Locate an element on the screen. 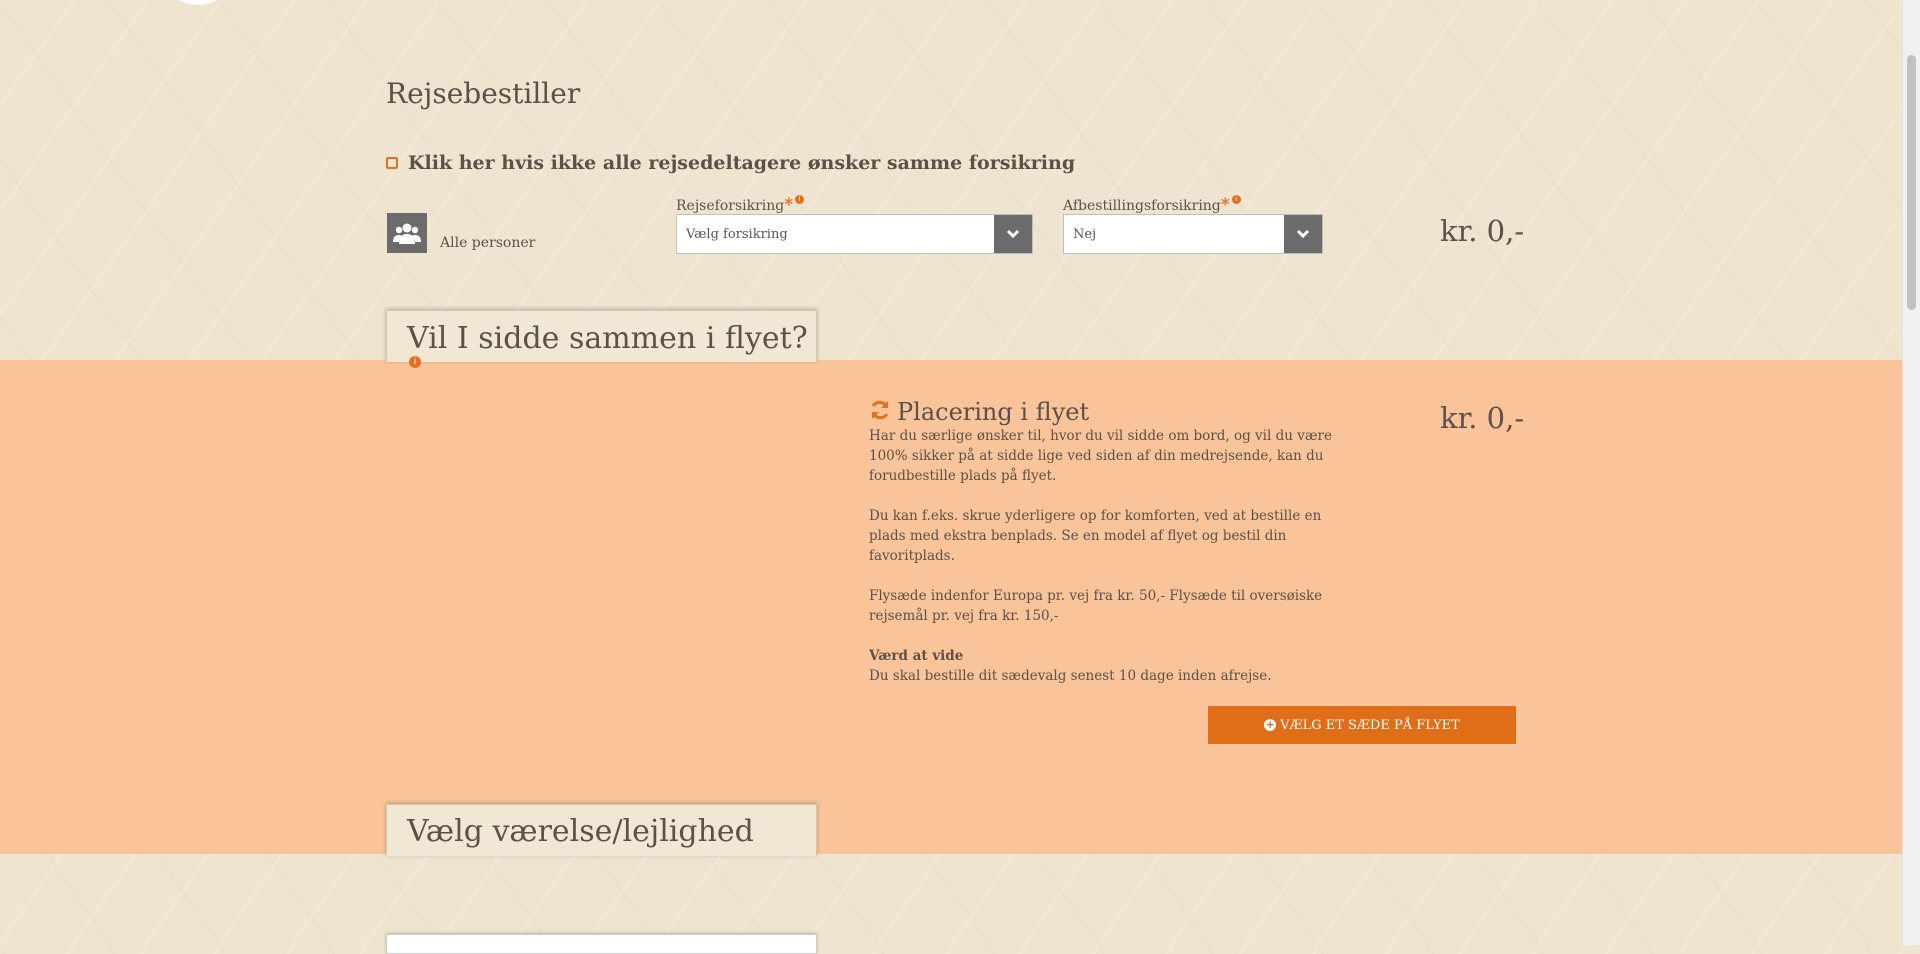 The width and height of the screenshot is (1920, 954). scrollbar is located at coordinates (1911, 472).